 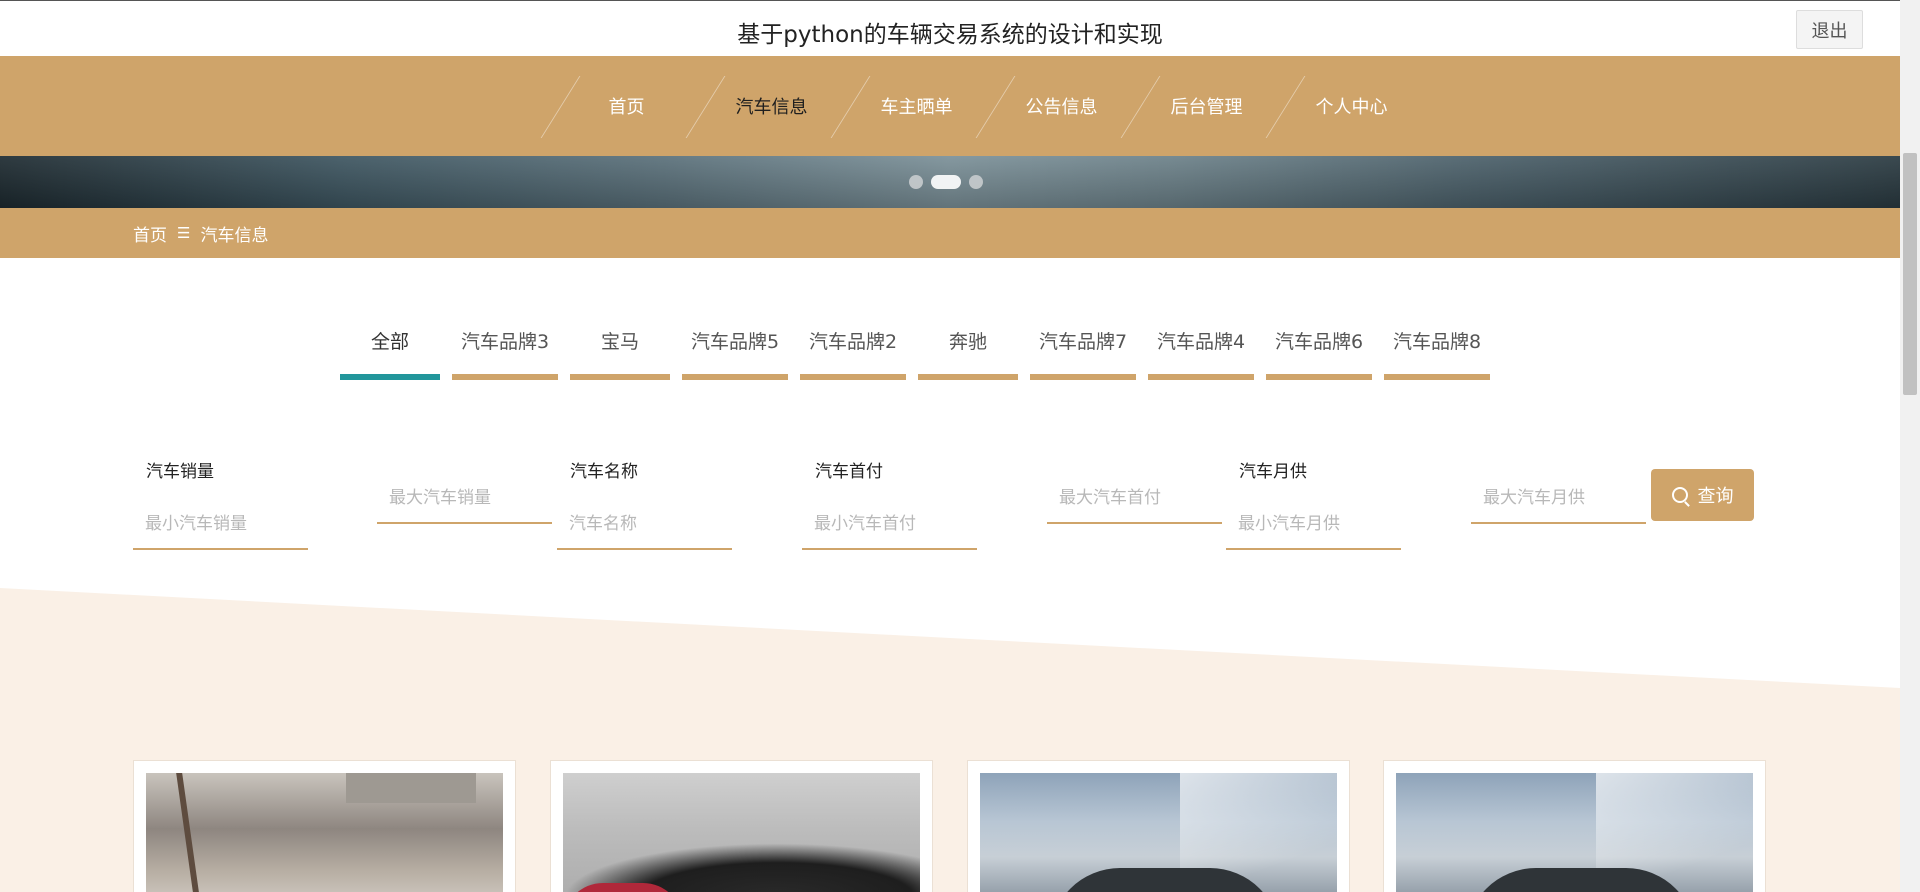 I want to click on main-nav: 首页 汽车信息 车主晒单 公告信息 后台管理 个人中心, so click(x=950, y=106).